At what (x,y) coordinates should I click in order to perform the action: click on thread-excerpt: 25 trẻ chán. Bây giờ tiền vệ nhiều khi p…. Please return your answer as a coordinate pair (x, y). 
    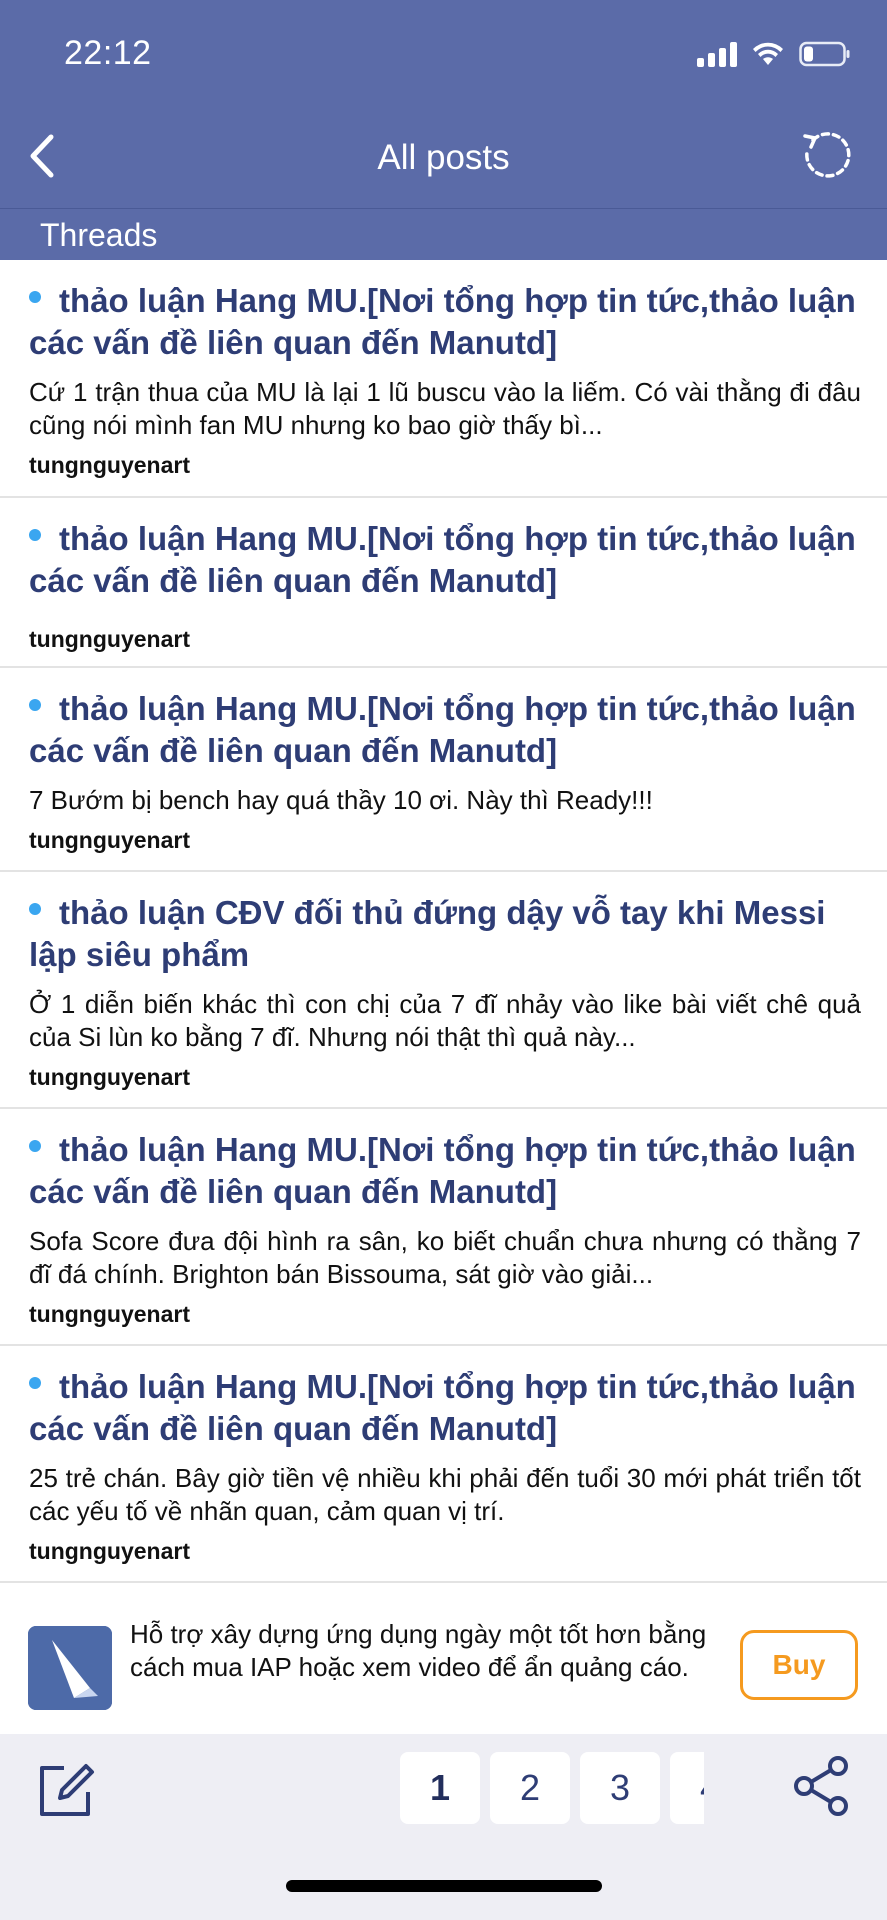
    Looking at the image, I should click on (445, 1494).